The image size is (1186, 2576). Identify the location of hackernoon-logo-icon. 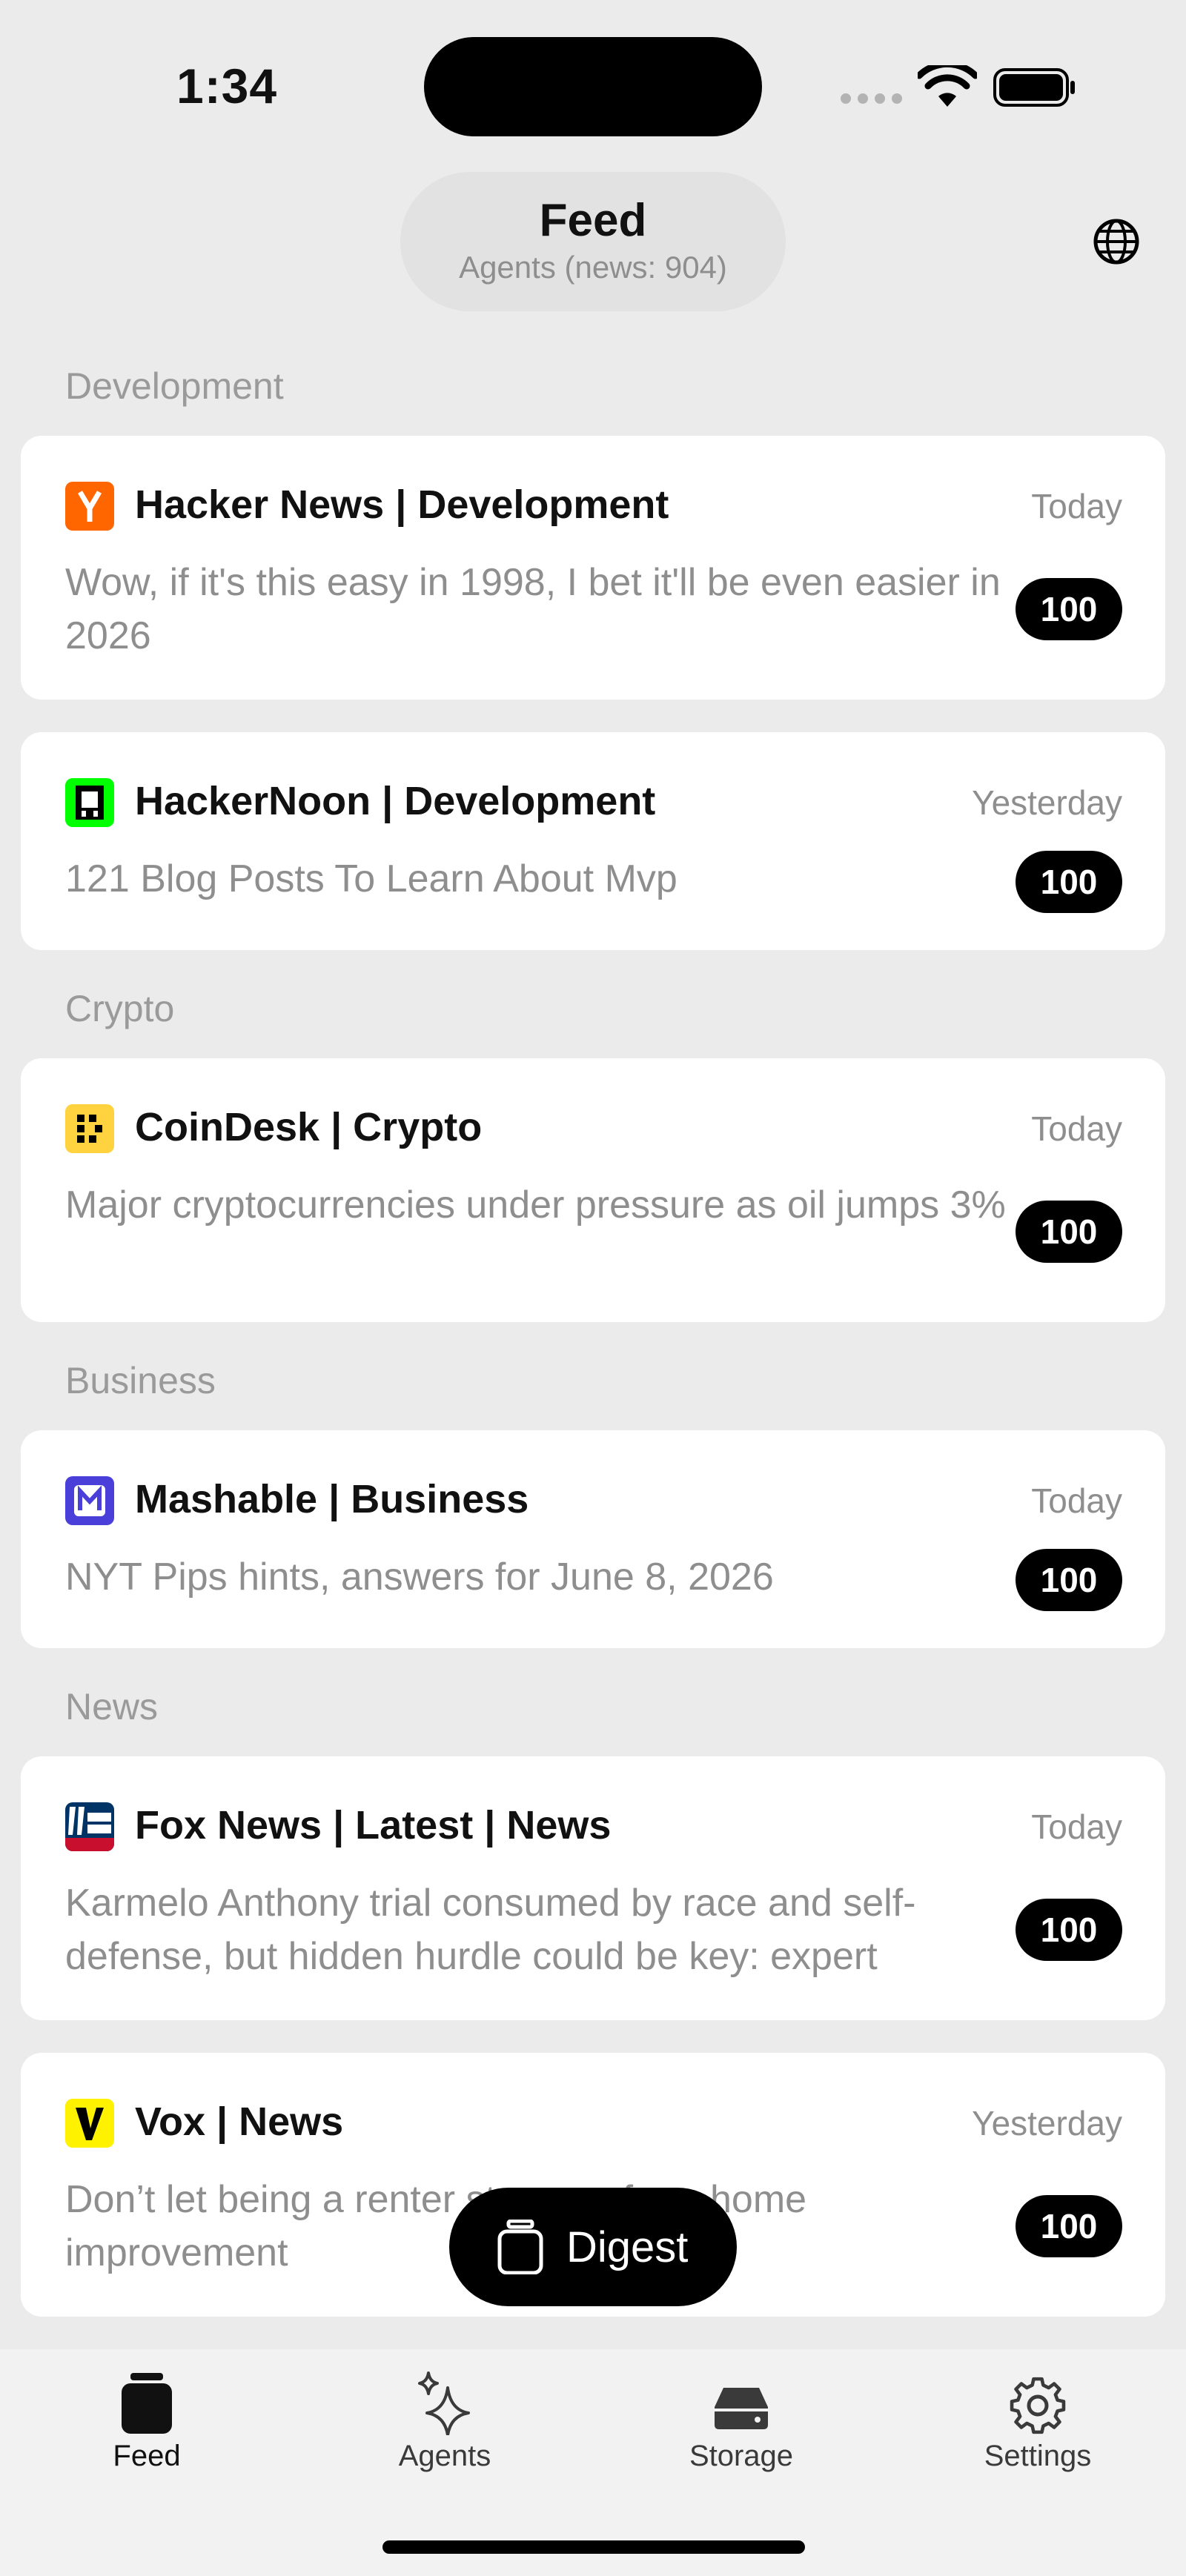
(89, 803).